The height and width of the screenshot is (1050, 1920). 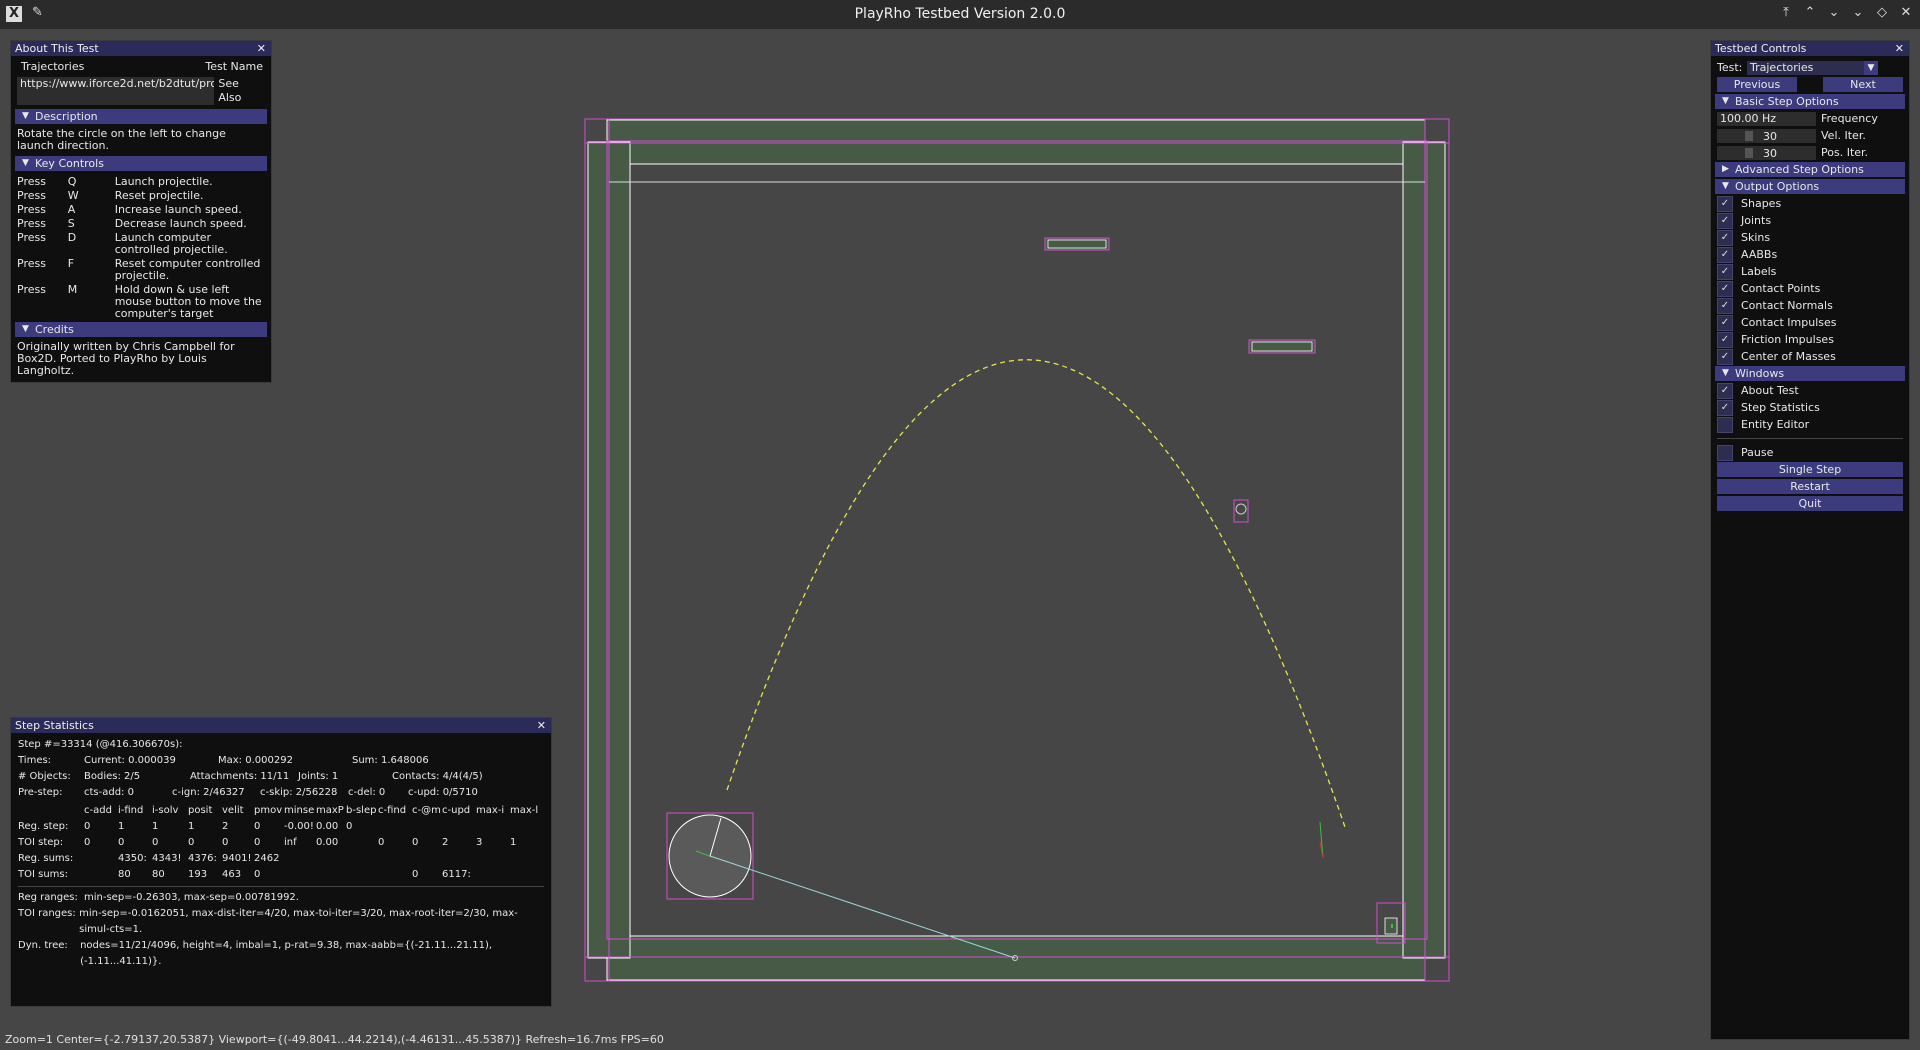 What do you see at coordinates (255, 760) in the screenshot?
I see `times-max: Max: 0.000292` at bounding box center [255, 760].